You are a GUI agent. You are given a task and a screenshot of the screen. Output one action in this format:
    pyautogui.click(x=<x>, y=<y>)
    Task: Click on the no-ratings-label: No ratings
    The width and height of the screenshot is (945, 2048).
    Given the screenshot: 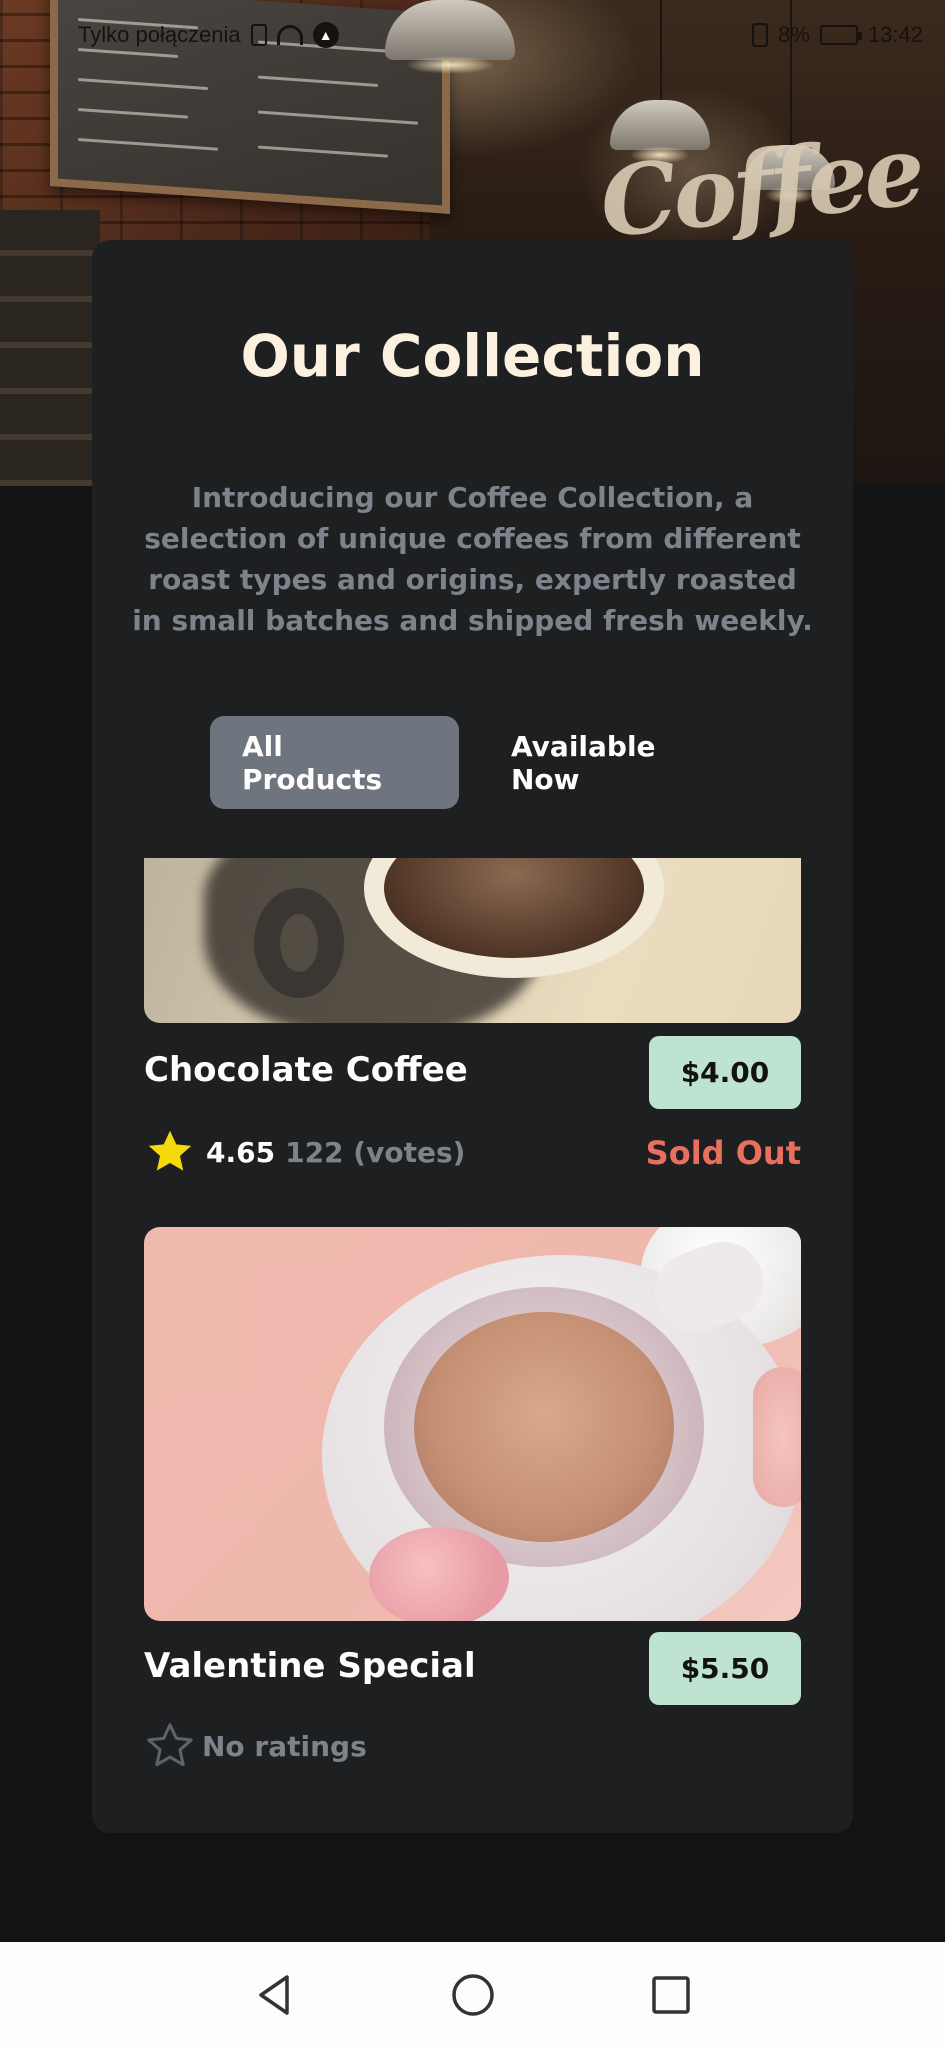 What is the action you would take?
    pyautogui.click(x=284, y=1746)
    